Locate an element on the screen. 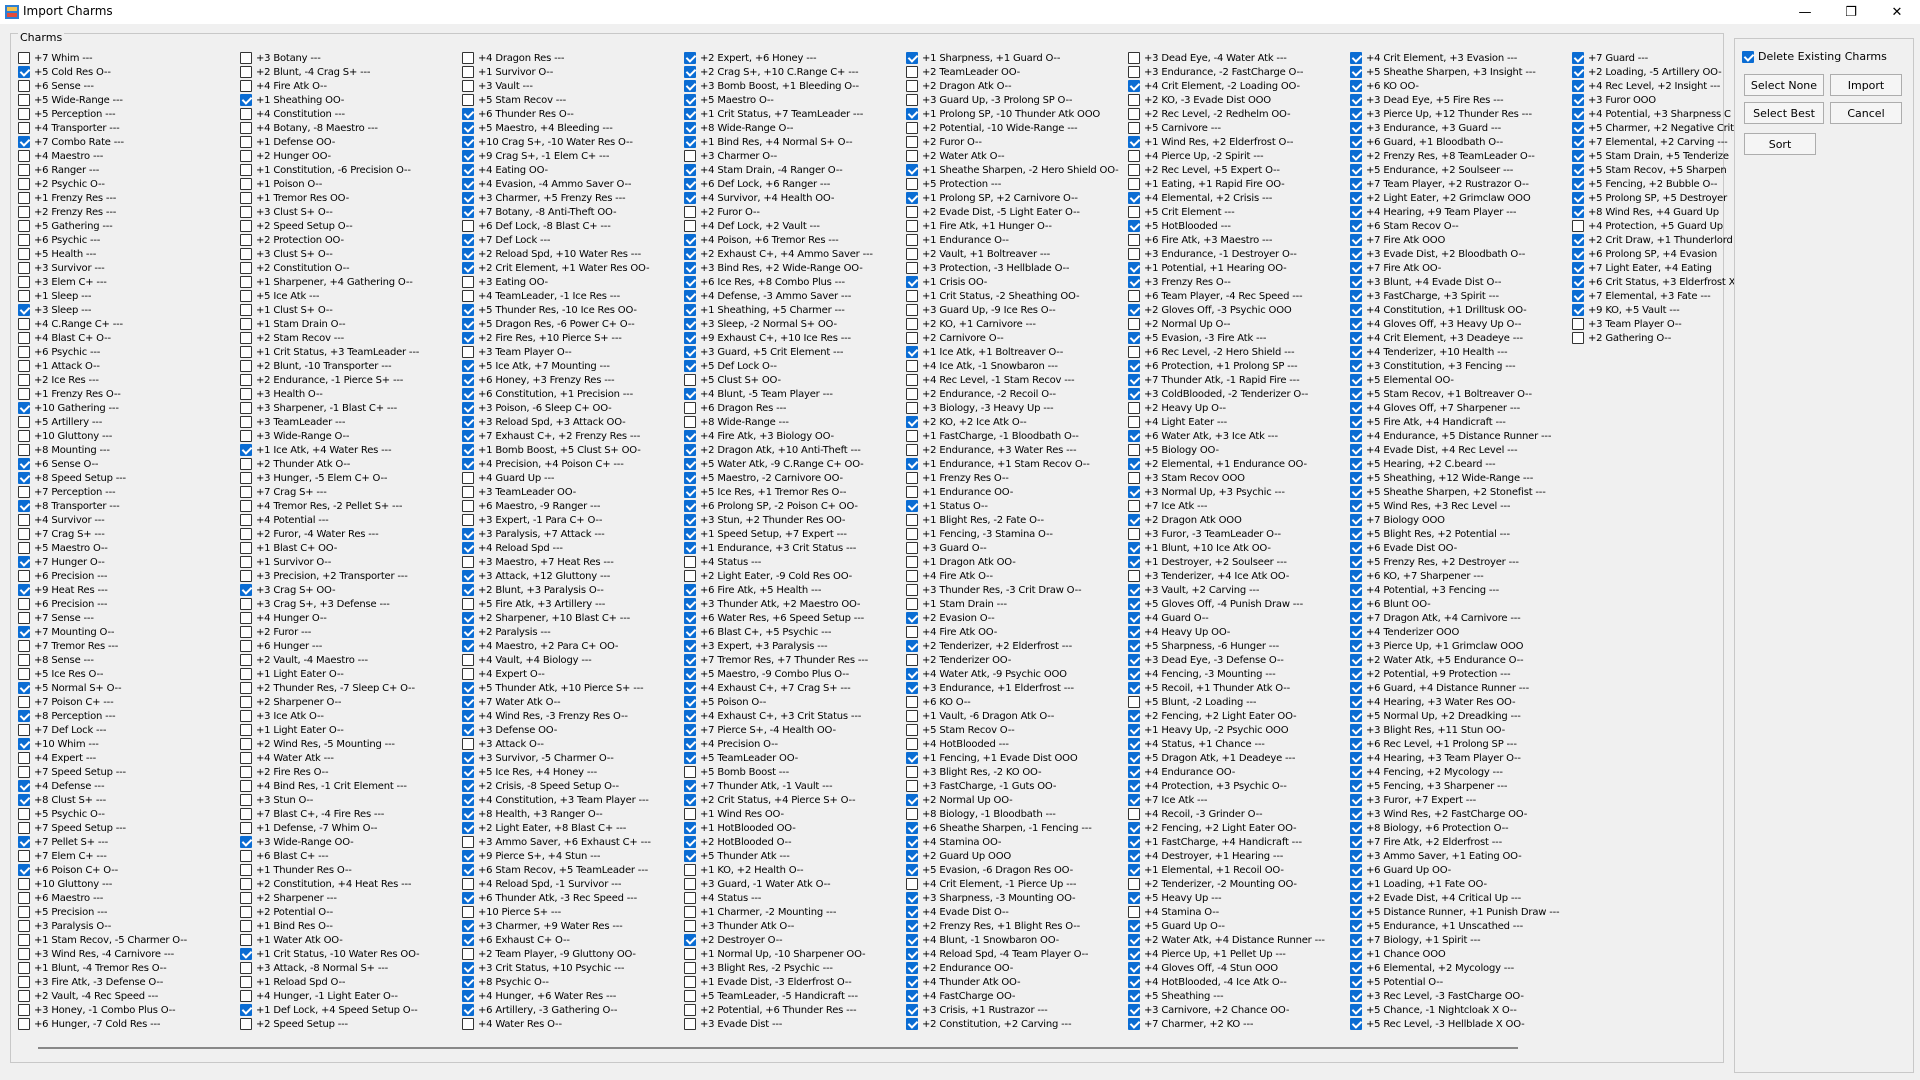 The width and height of the screenshot is (1920, 1080). charm-item: +1 Blunt, +10 Ice Atk OO- is located at coordinates (1239, 548).